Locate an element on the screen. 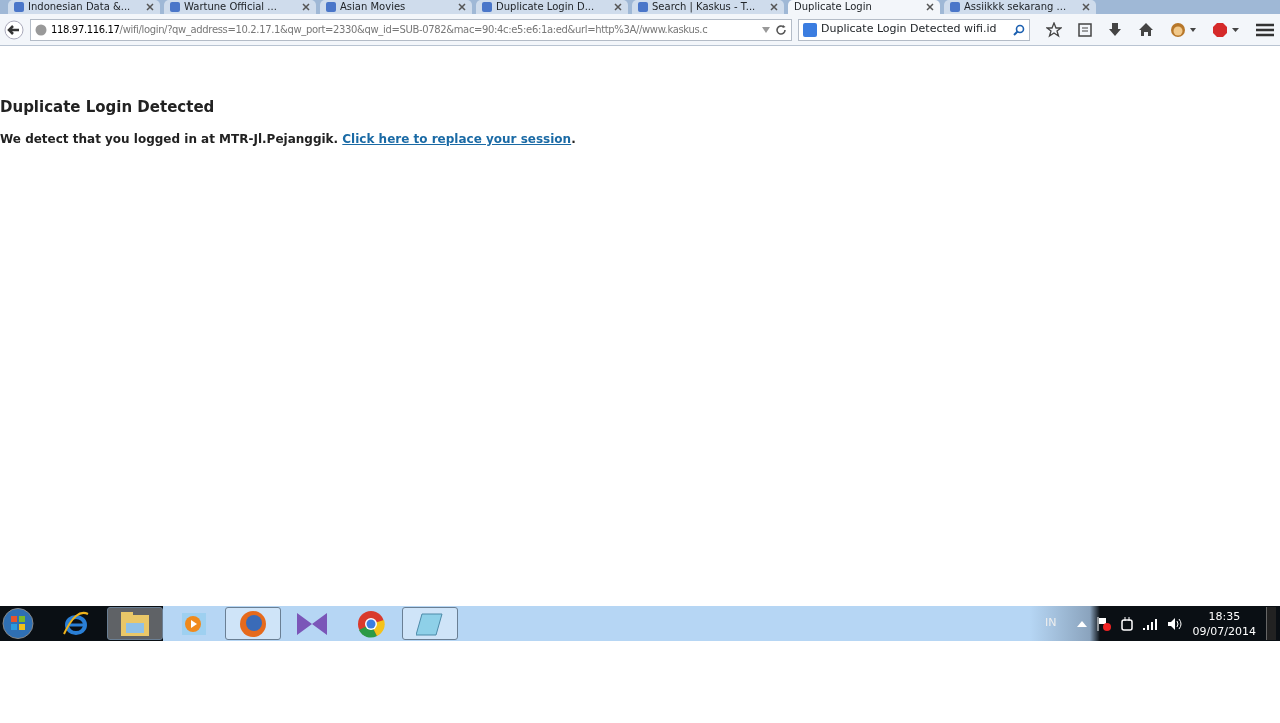  page-heading: Duplicate Login Detected is located at coordinates (108, 107).